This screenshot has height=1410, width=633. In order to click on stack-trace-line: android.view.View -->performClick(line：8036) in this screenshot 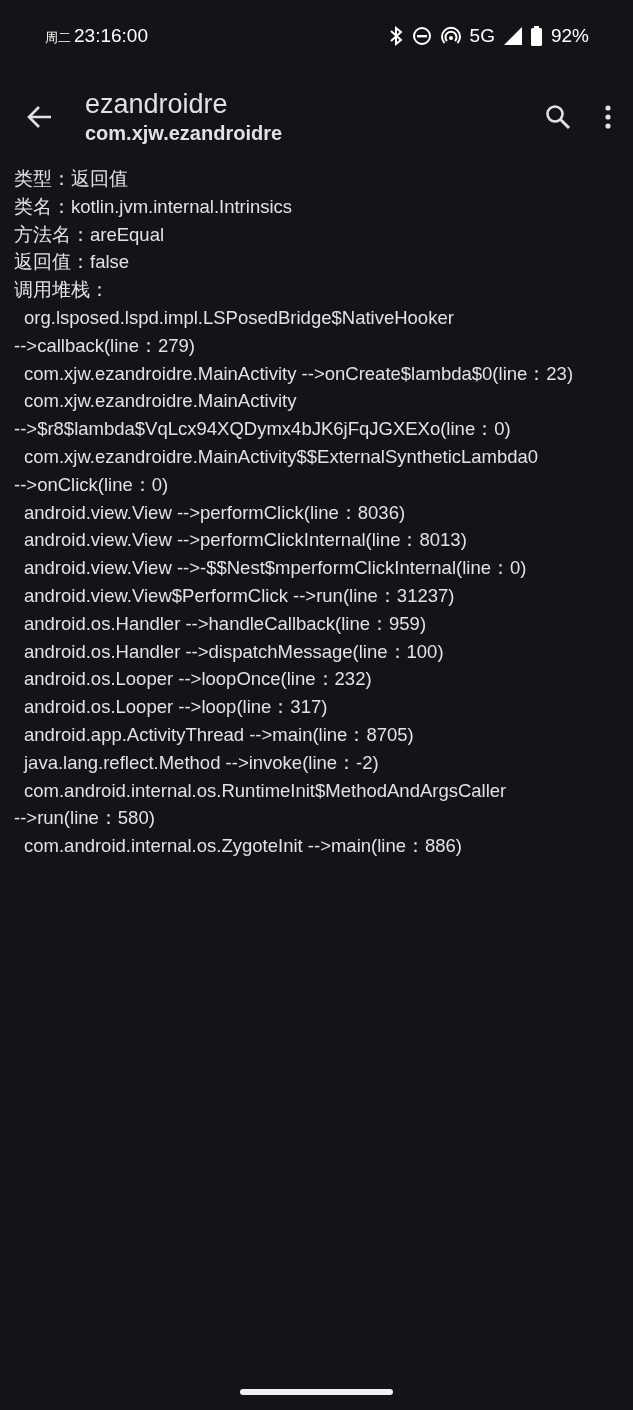, I will do `click(215, 512)`.